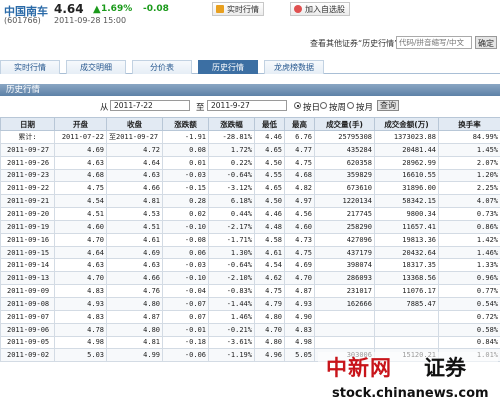  I want to click on table-cell: 1.45%, so click(469, 149).